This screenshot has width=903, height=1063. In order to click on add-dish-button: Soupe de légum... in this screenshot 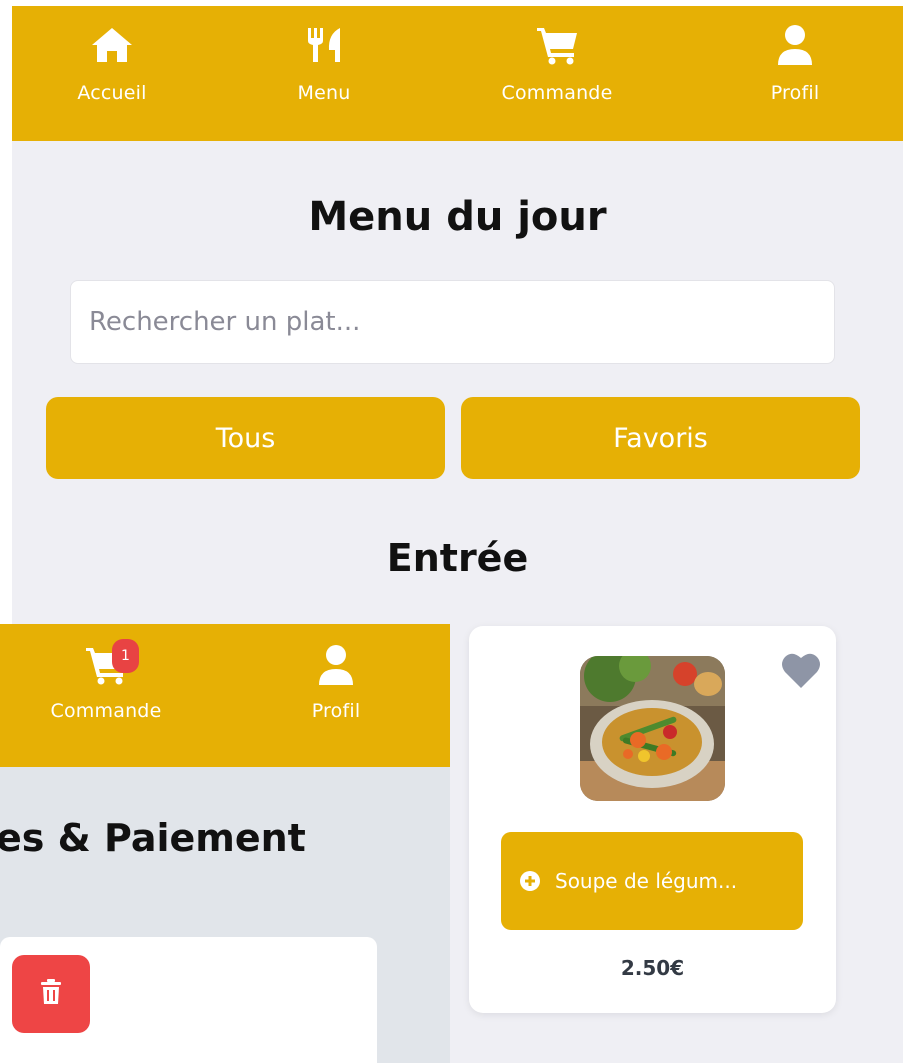, I will do `click(652, 881)`.